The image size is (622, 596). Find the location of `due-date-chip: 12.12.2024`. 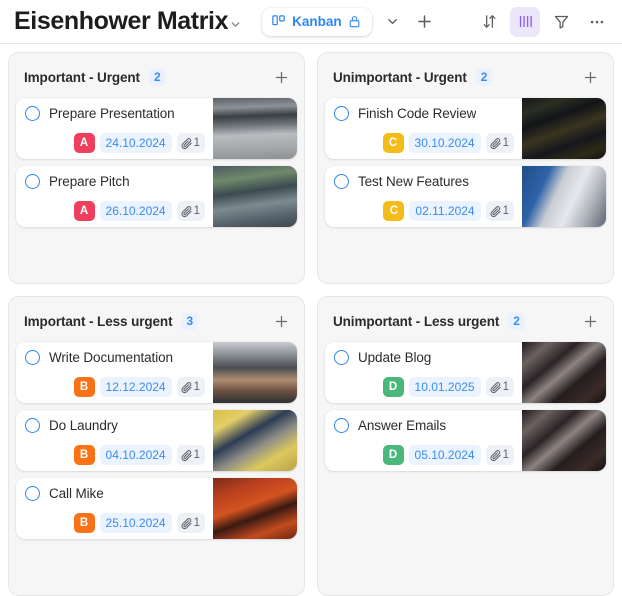

due-date-chip: 12.12.2024 is located at coordinates (135, 387).